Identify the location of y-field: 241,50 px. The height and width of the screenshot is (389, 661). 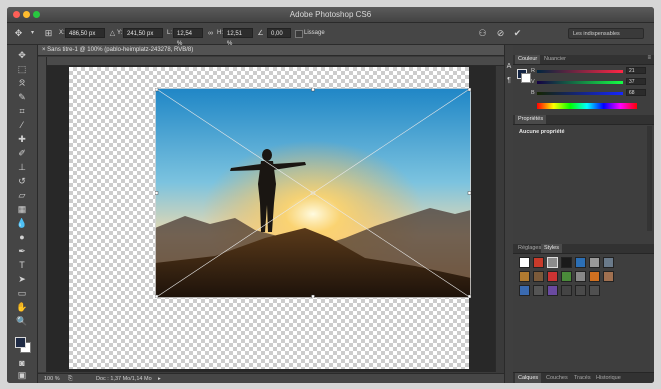
(143, 33).